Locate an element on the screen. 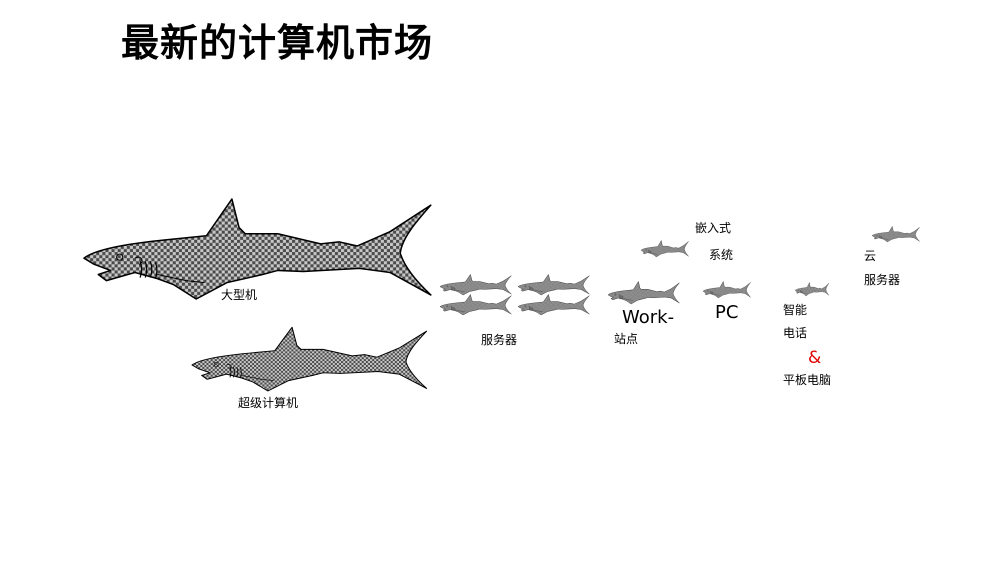  shark-pc is located at coordinates (726, 290).